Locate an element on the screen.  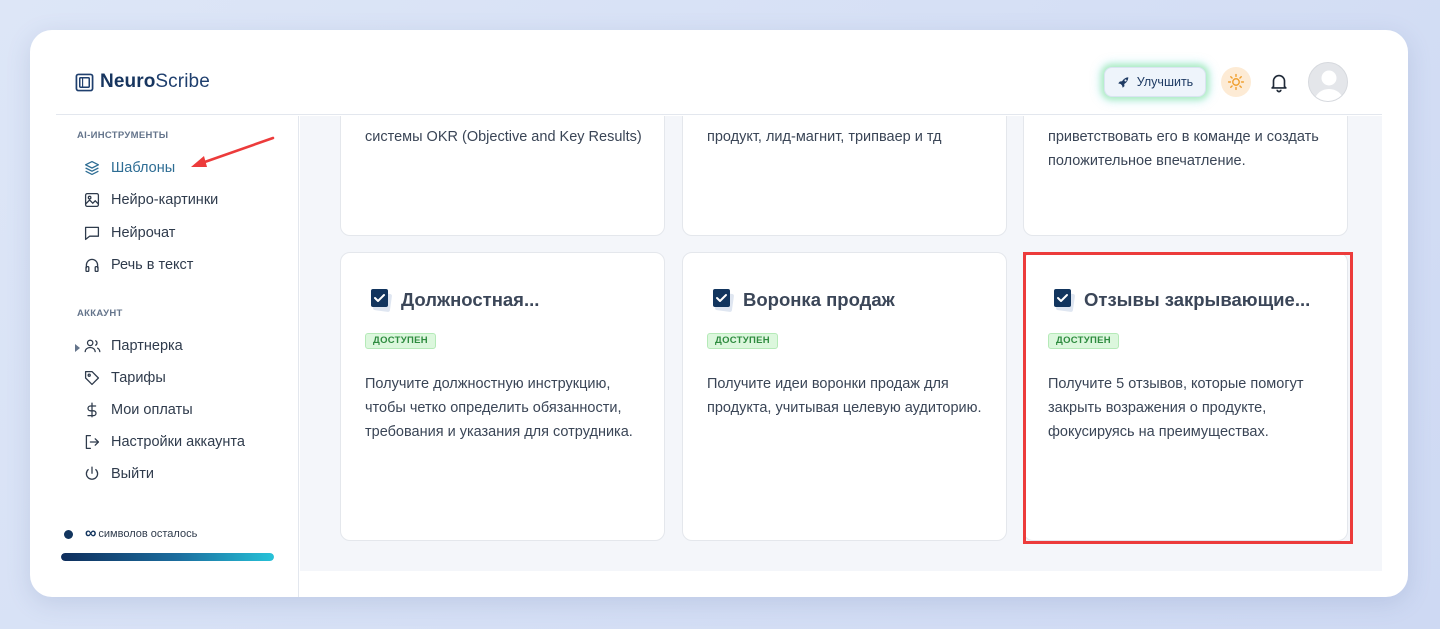
logo-icon is located at coordinates (84, 82).